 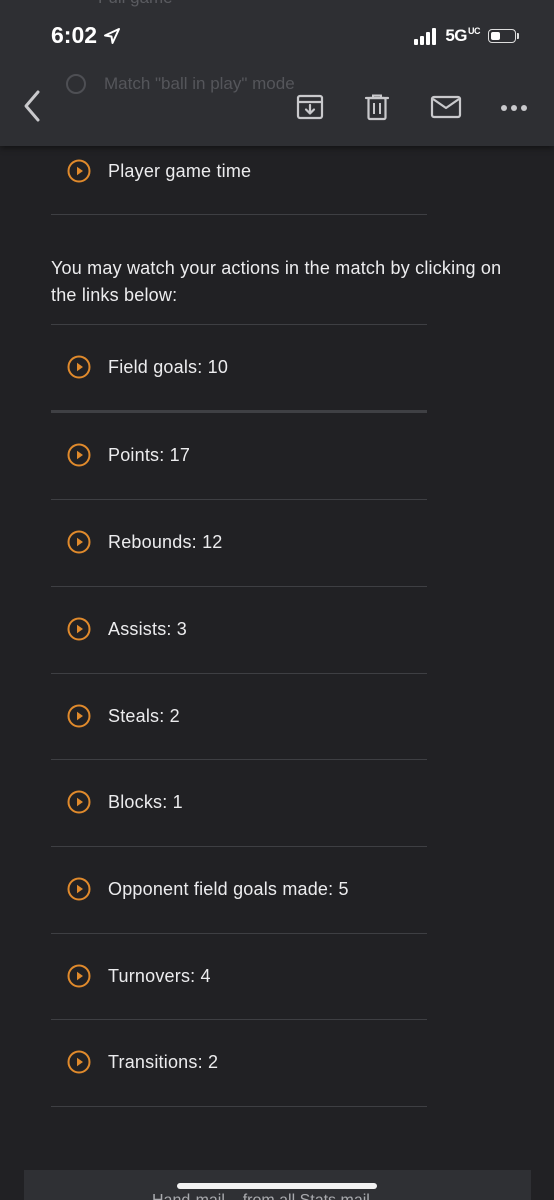 What do you see at coordinates (159, 975) in the screenshot?
I see `link-label: Turnovers: 4` at bounding box center [159, 975].